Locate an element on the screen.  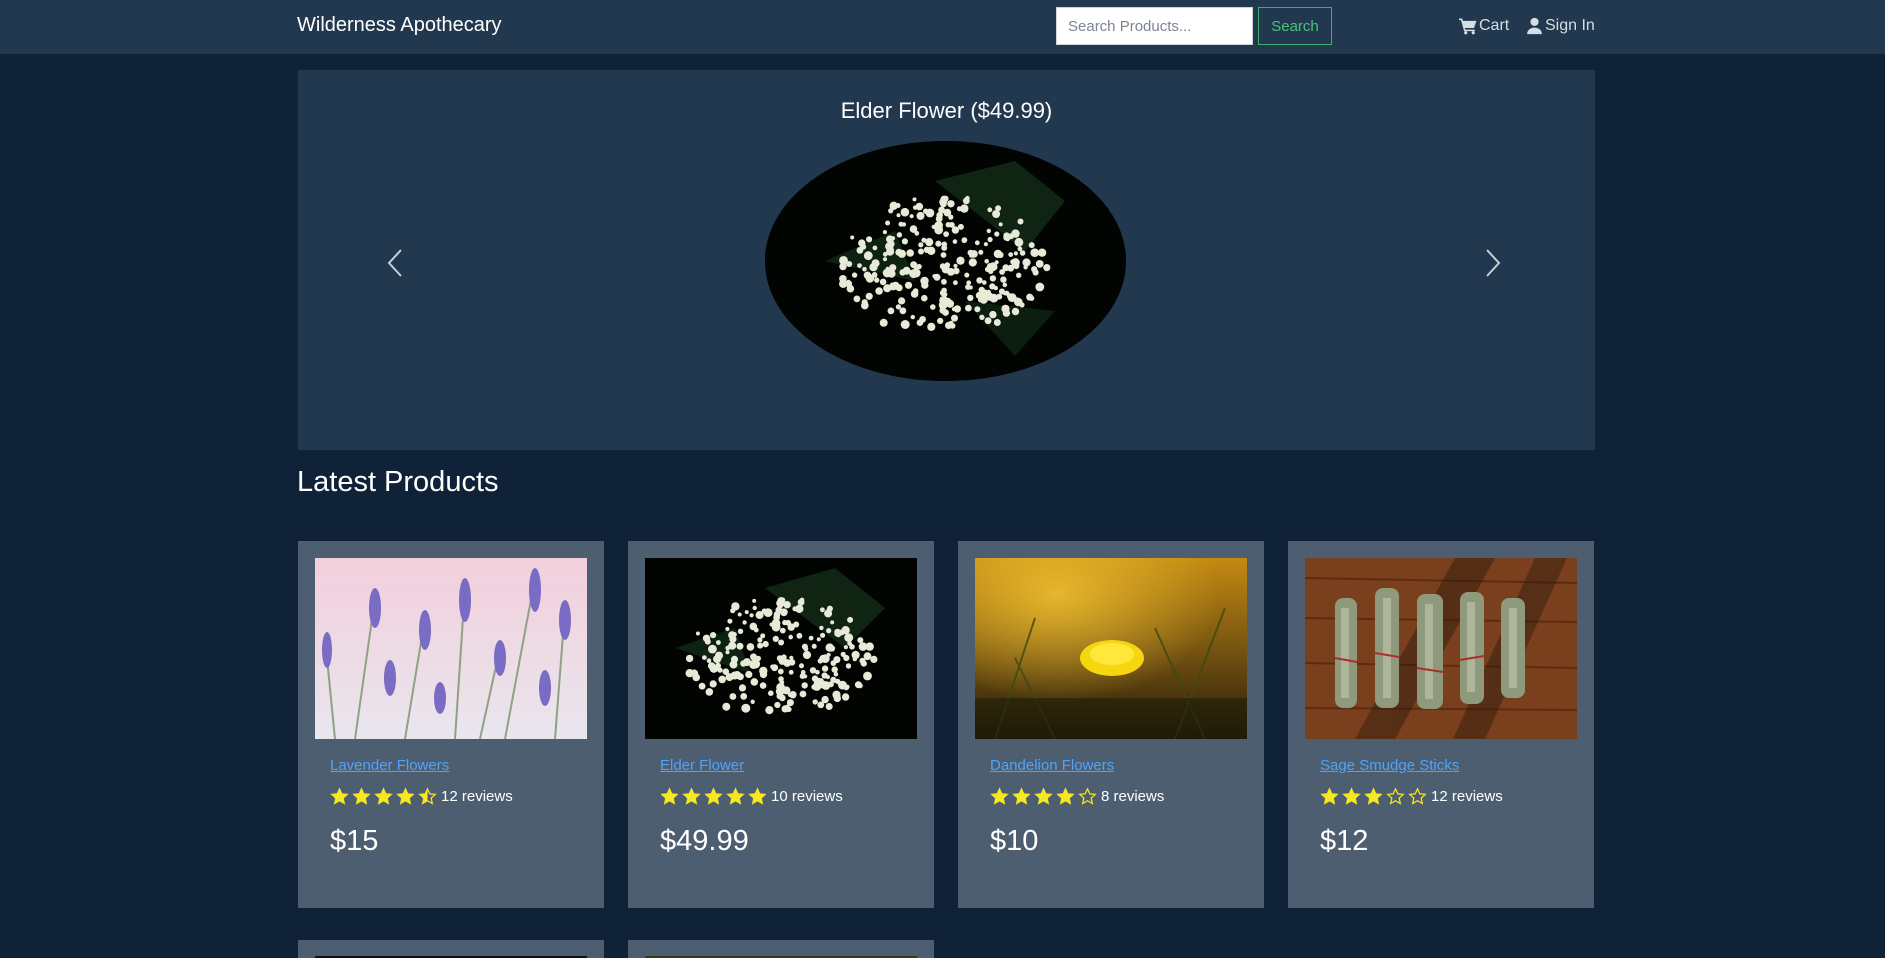
star-half-icon is located at coordinates (427, 796).